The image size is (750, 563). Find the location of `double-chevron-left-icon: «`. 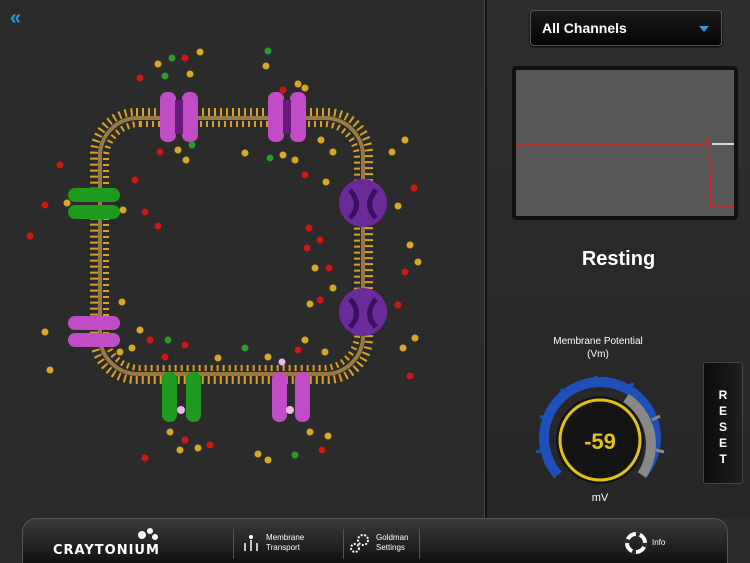

double-chevron-left-icon: « is located at coordinates (21, 18).